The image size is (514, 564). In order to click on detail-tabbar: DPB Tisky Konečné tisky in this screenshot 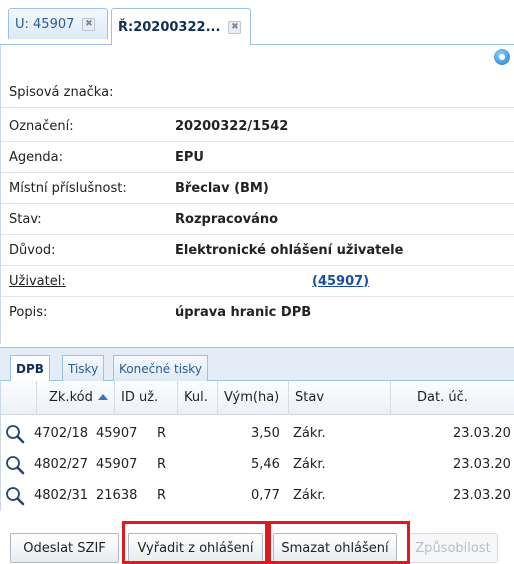, I will do `click(257, 364)`.